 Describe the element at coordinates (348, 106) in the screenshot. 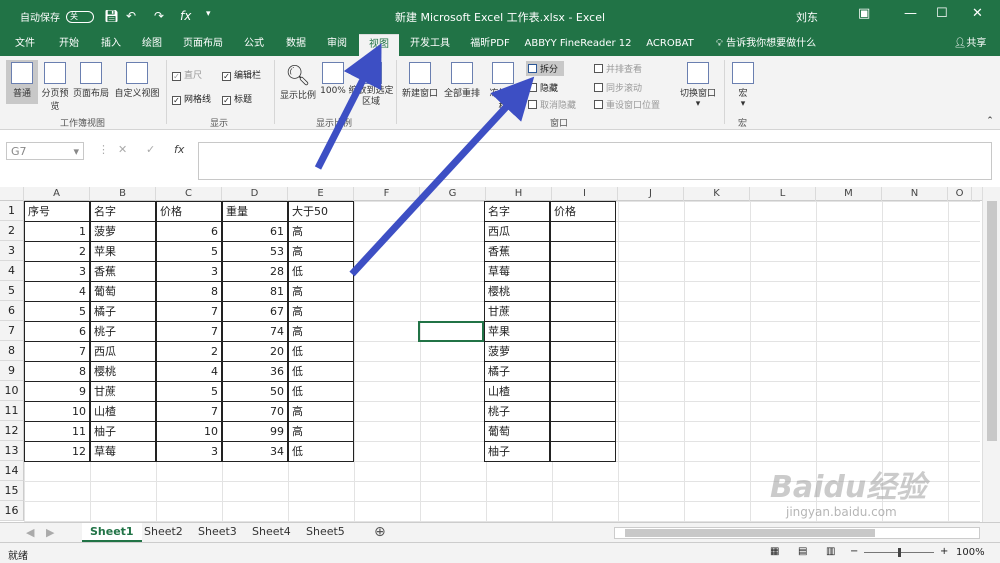

I see `arrow-to-view-tab` at that location.